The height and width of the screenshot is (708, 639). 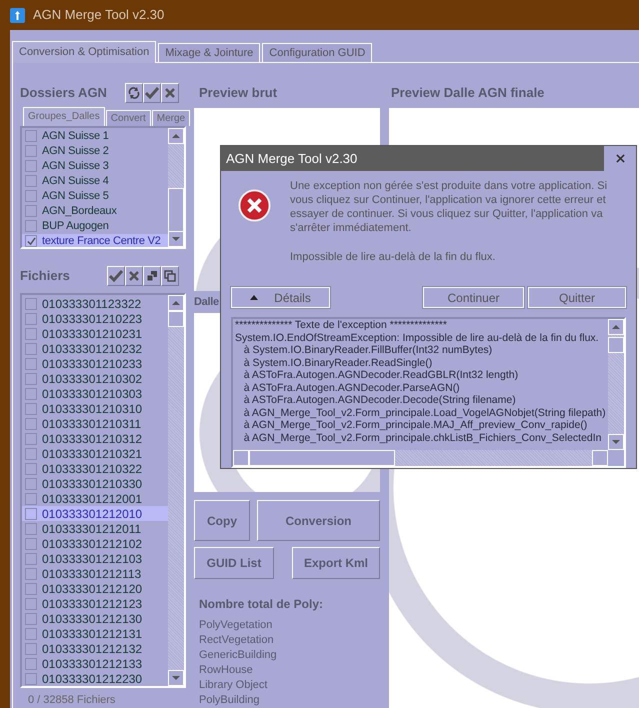 What do you see at coordinates (95, 181) in the screenshot?
I see `list-item: AGN Suisse 4` at bounding box center [95, 181].